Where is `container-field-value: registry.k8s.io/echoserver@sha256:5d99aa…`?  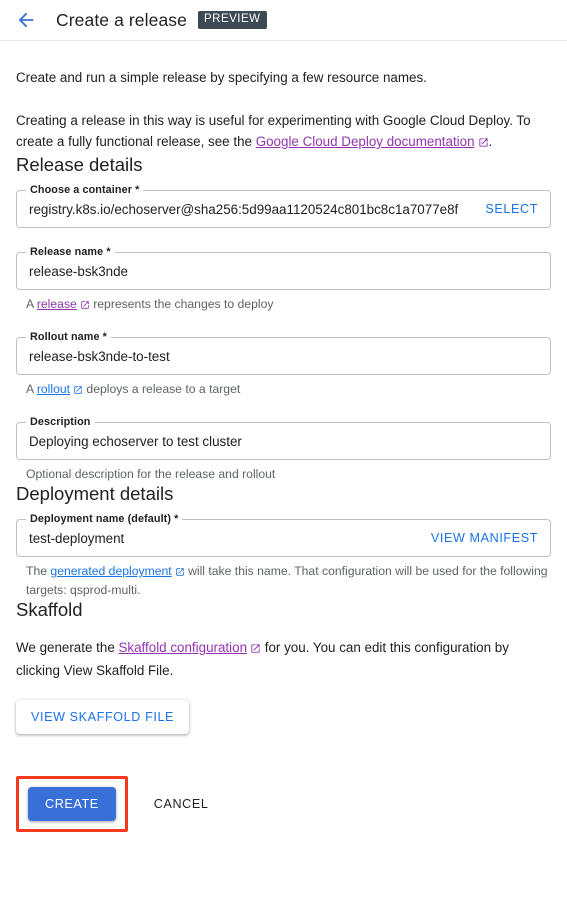
container-field-value: registry.k8s.io/echoserver@sha256:5d99aa… is located at coordinates (244, 209).